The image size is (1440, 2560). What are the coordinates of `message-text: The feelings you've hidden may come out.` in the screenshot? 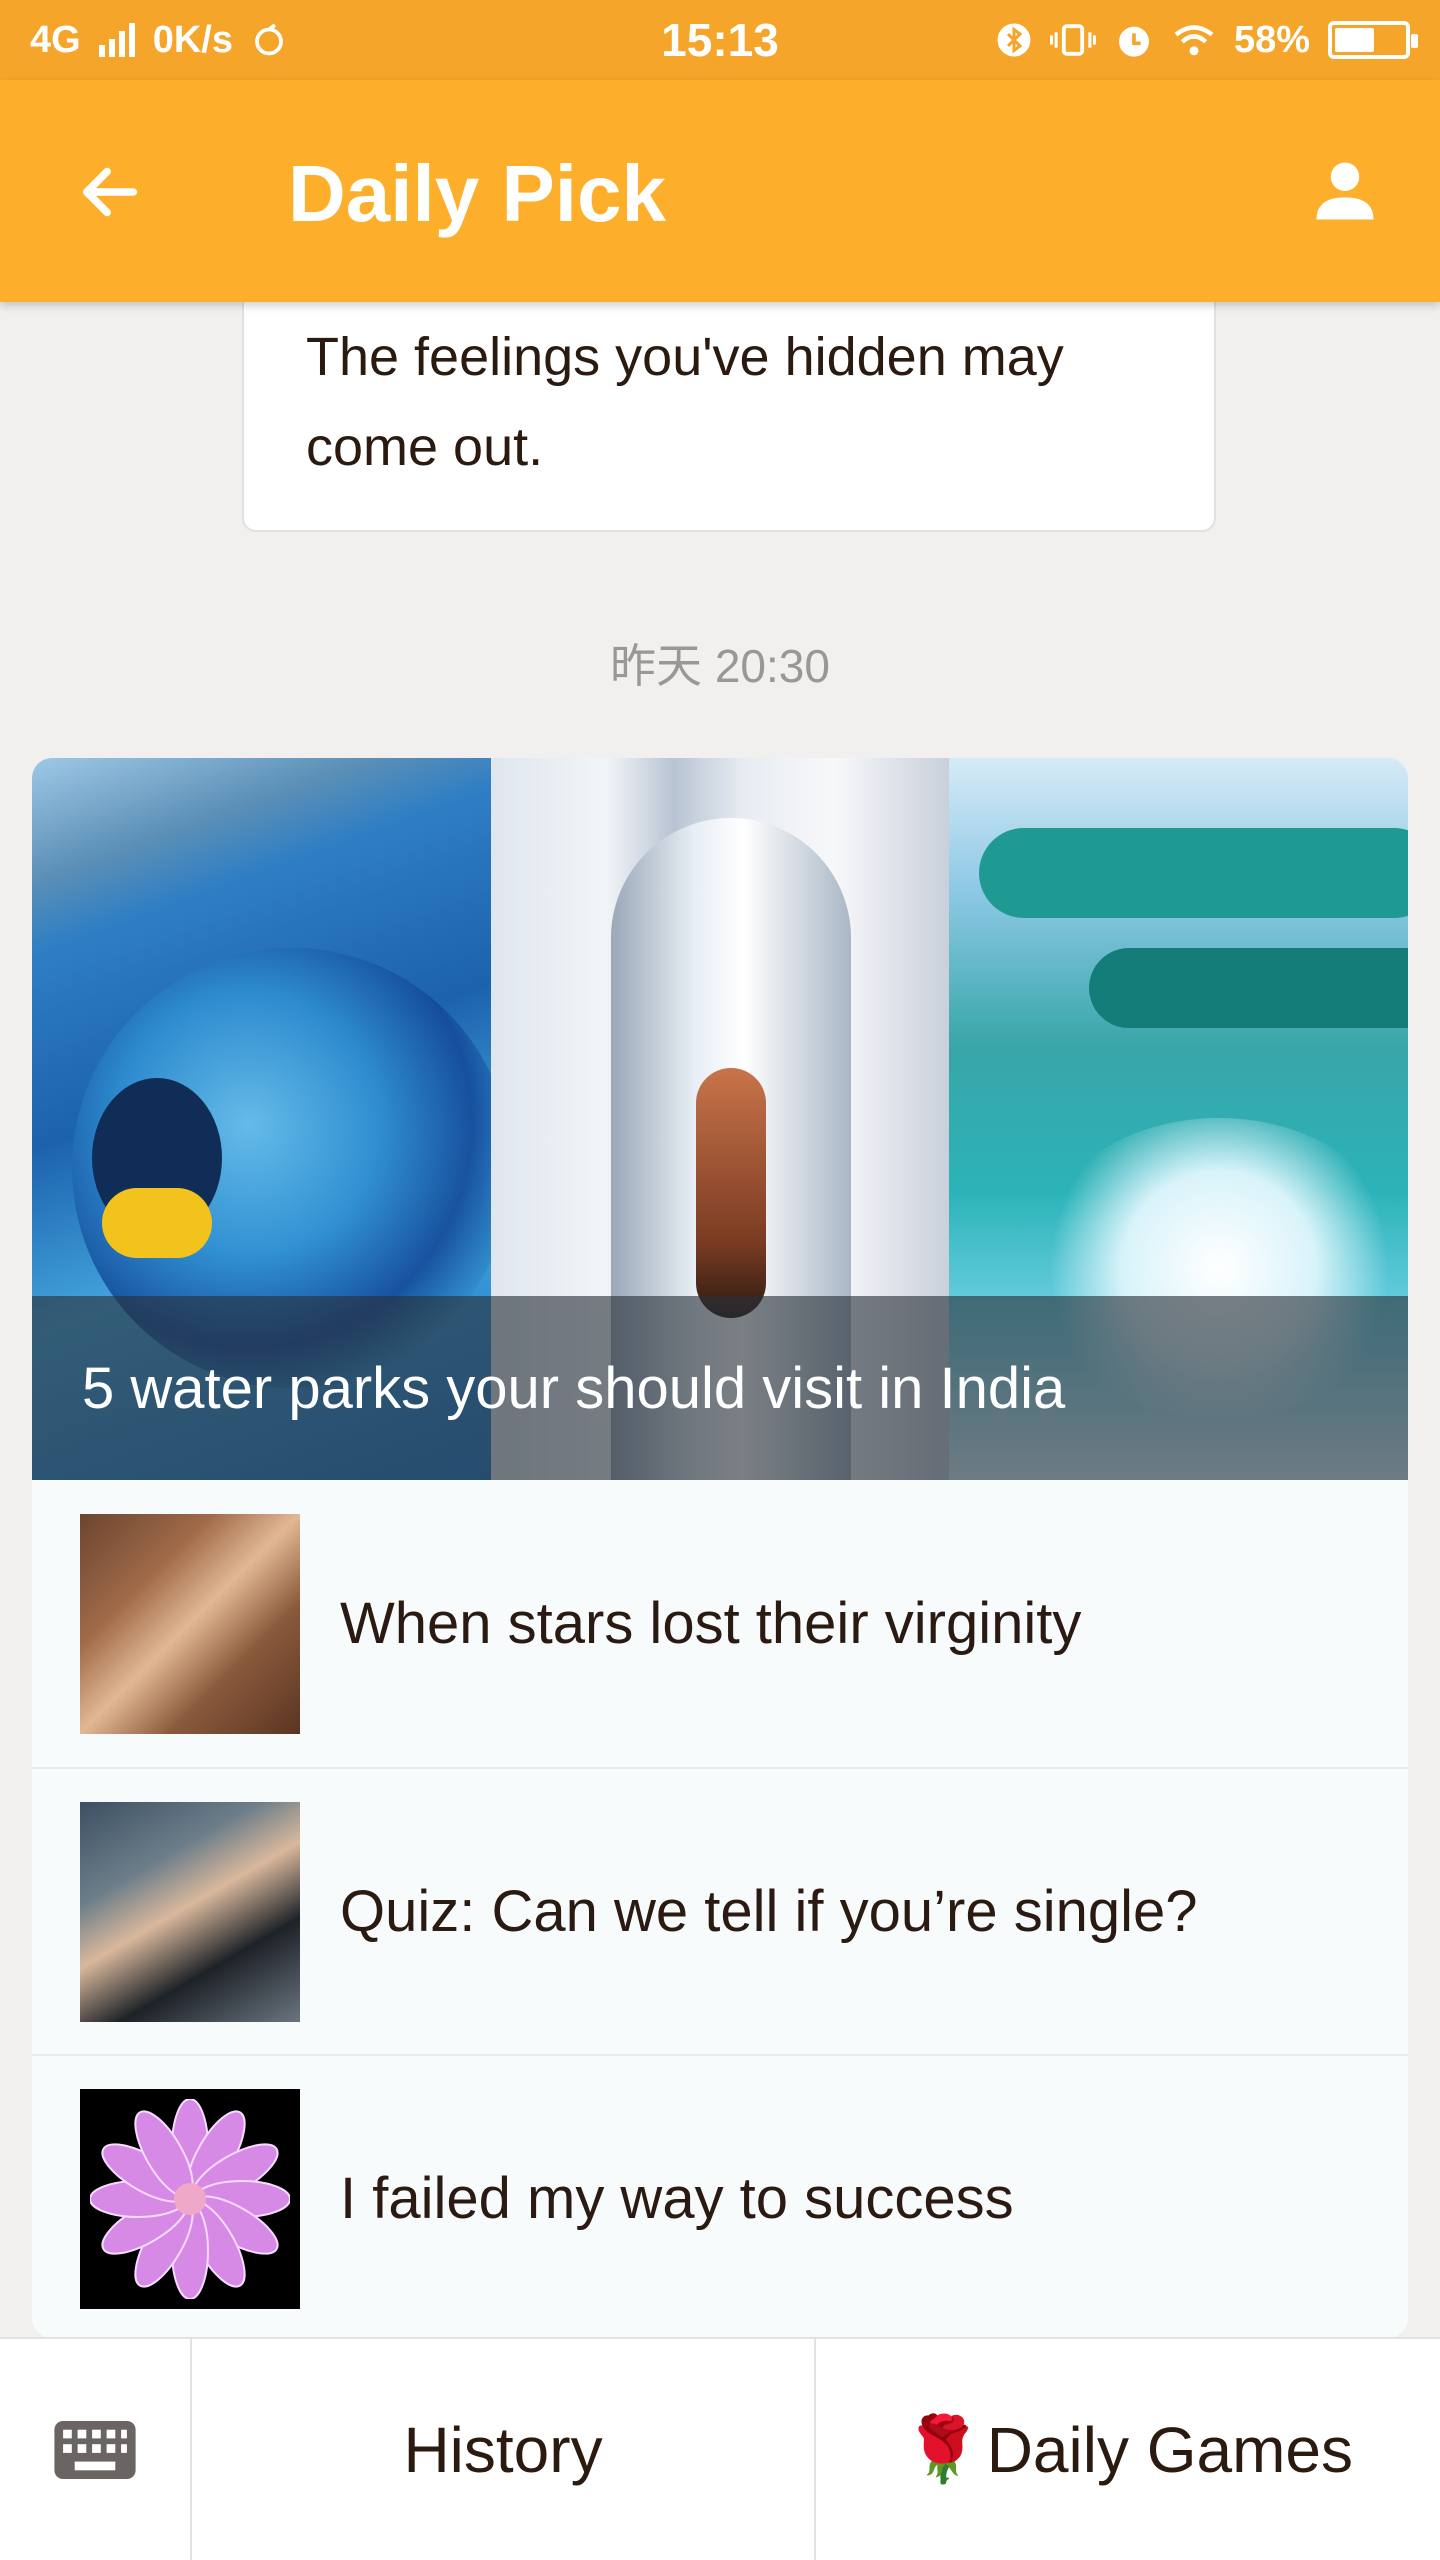 It's located at (685, 402).